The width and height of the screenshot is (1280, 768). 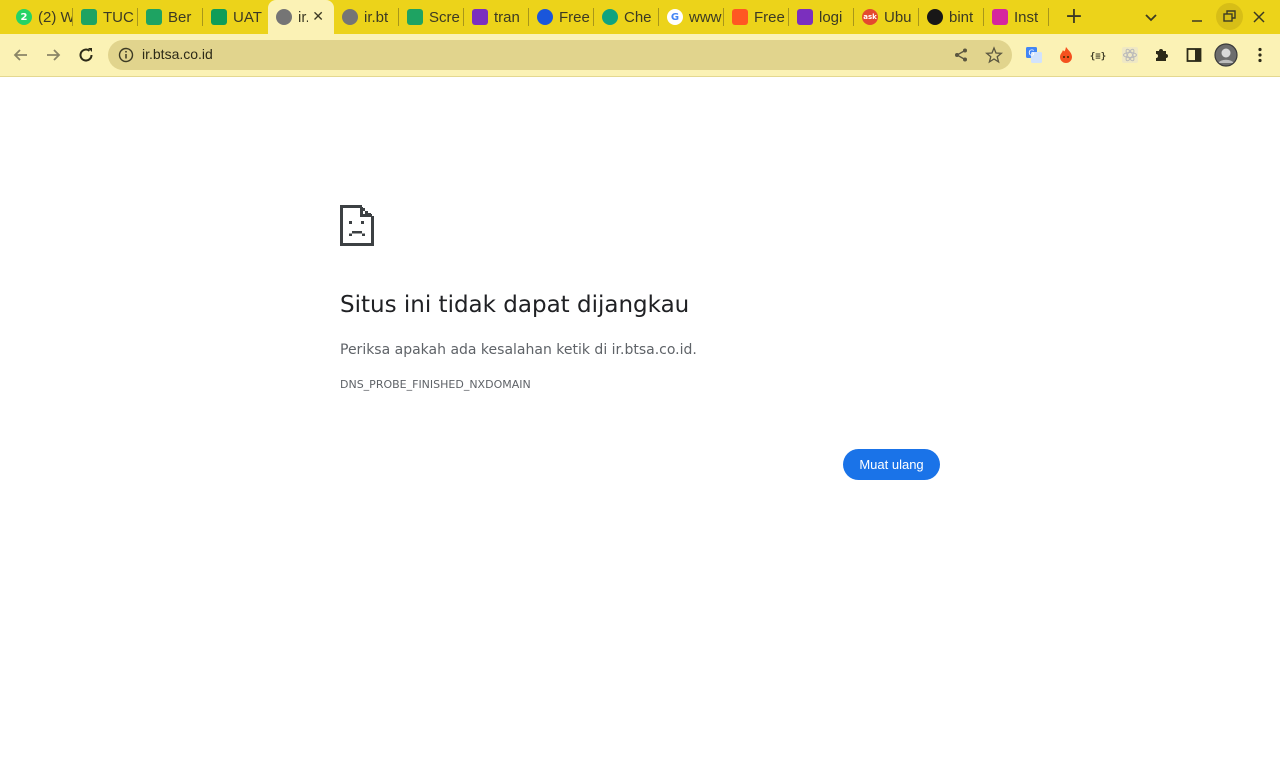 I want to click on tab-title: bint, so click(x=961, y=17).